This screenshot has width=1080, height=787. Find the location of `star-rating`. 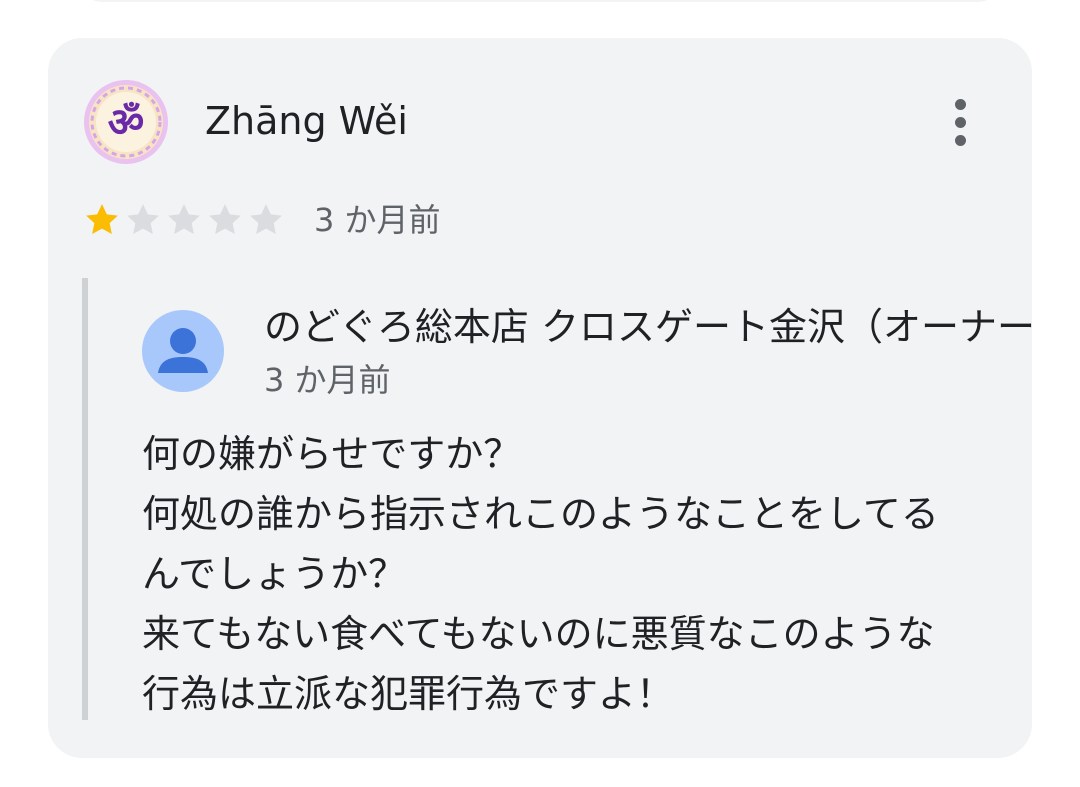

star-rating is located at coordinates (184, 220).